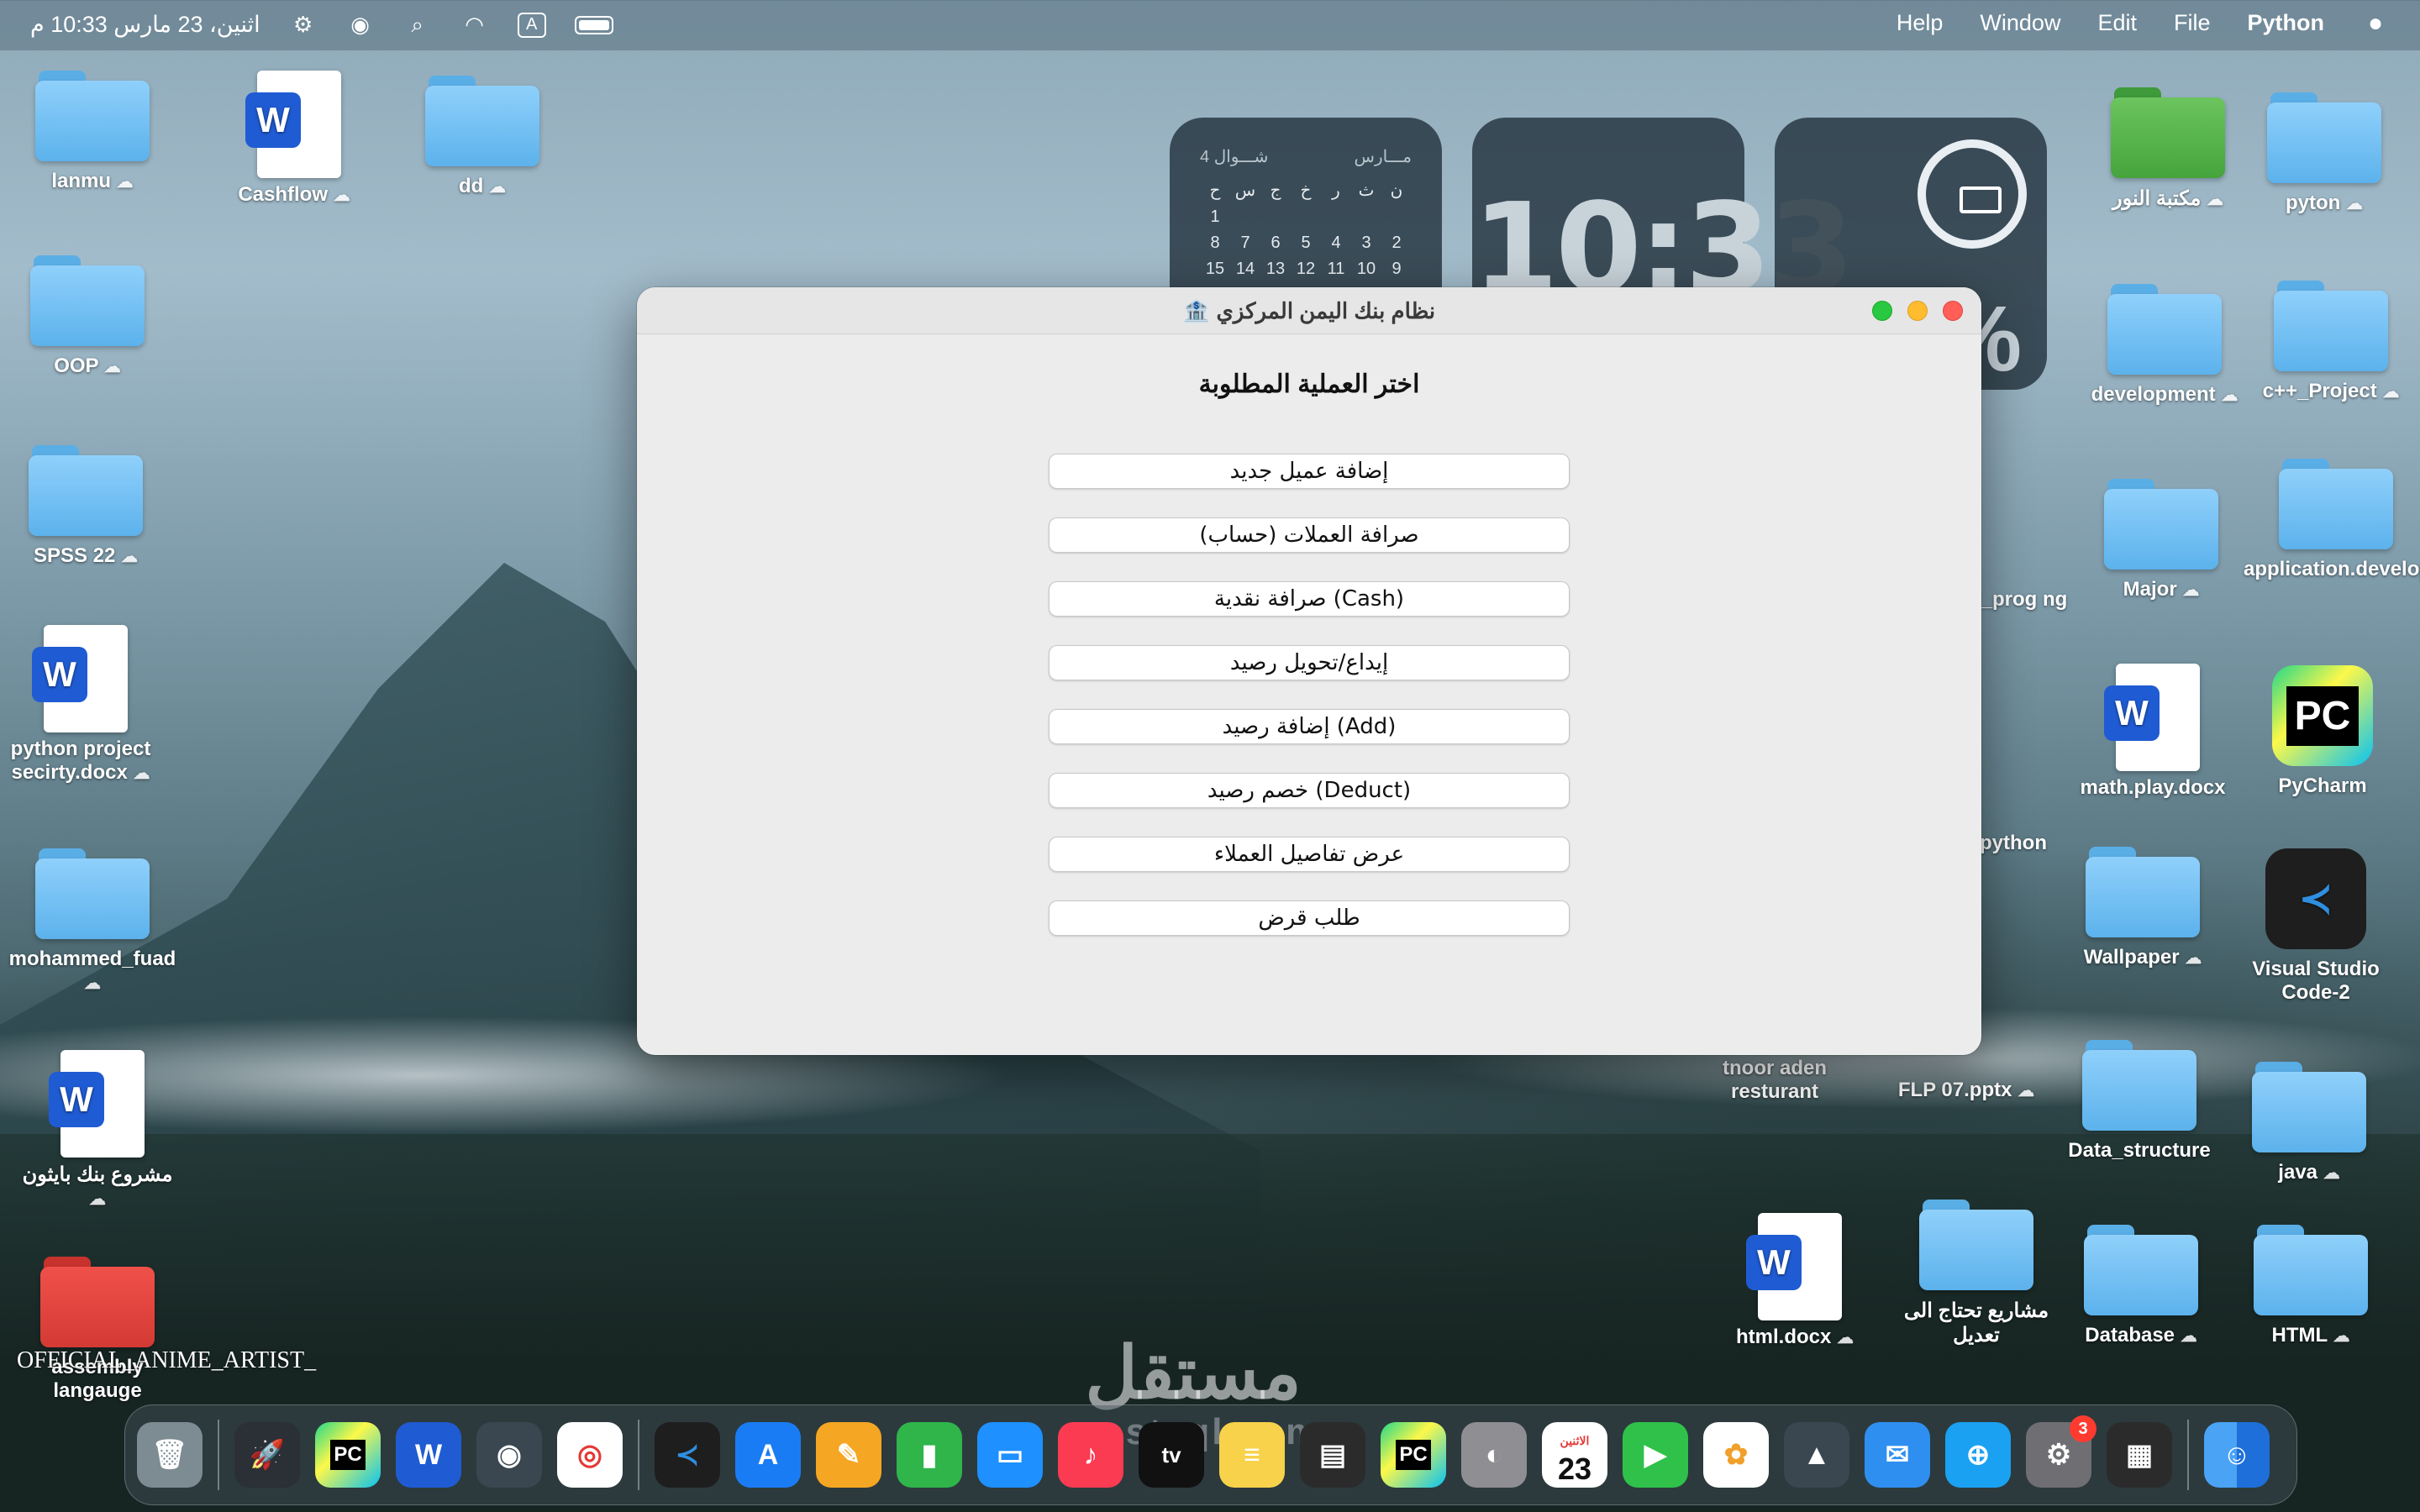 The image size is (2420, 1512). Describe the element at coordinates (97, 1130) in the screenshot. I see `desktop-doc-bank-project: W مشروع بنك بايثون ☁` at that location.